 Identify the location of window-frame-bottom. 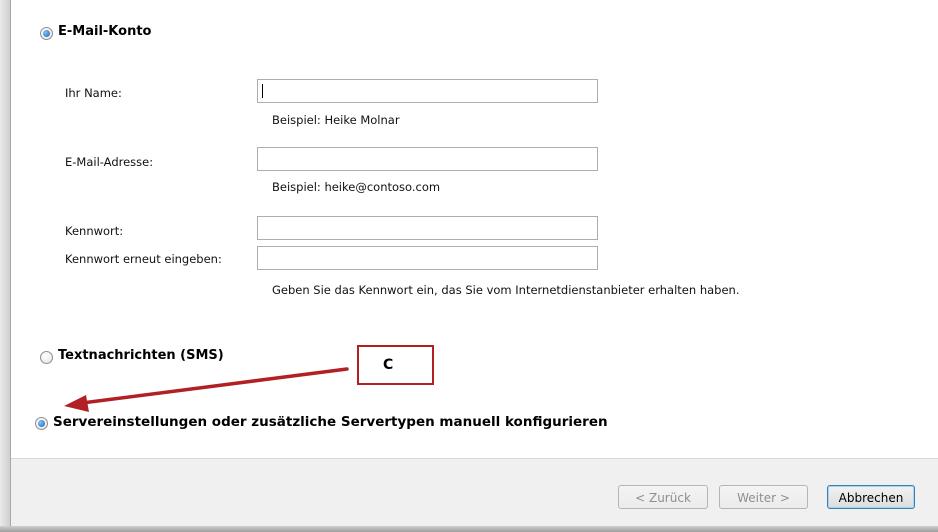
(469, 529).